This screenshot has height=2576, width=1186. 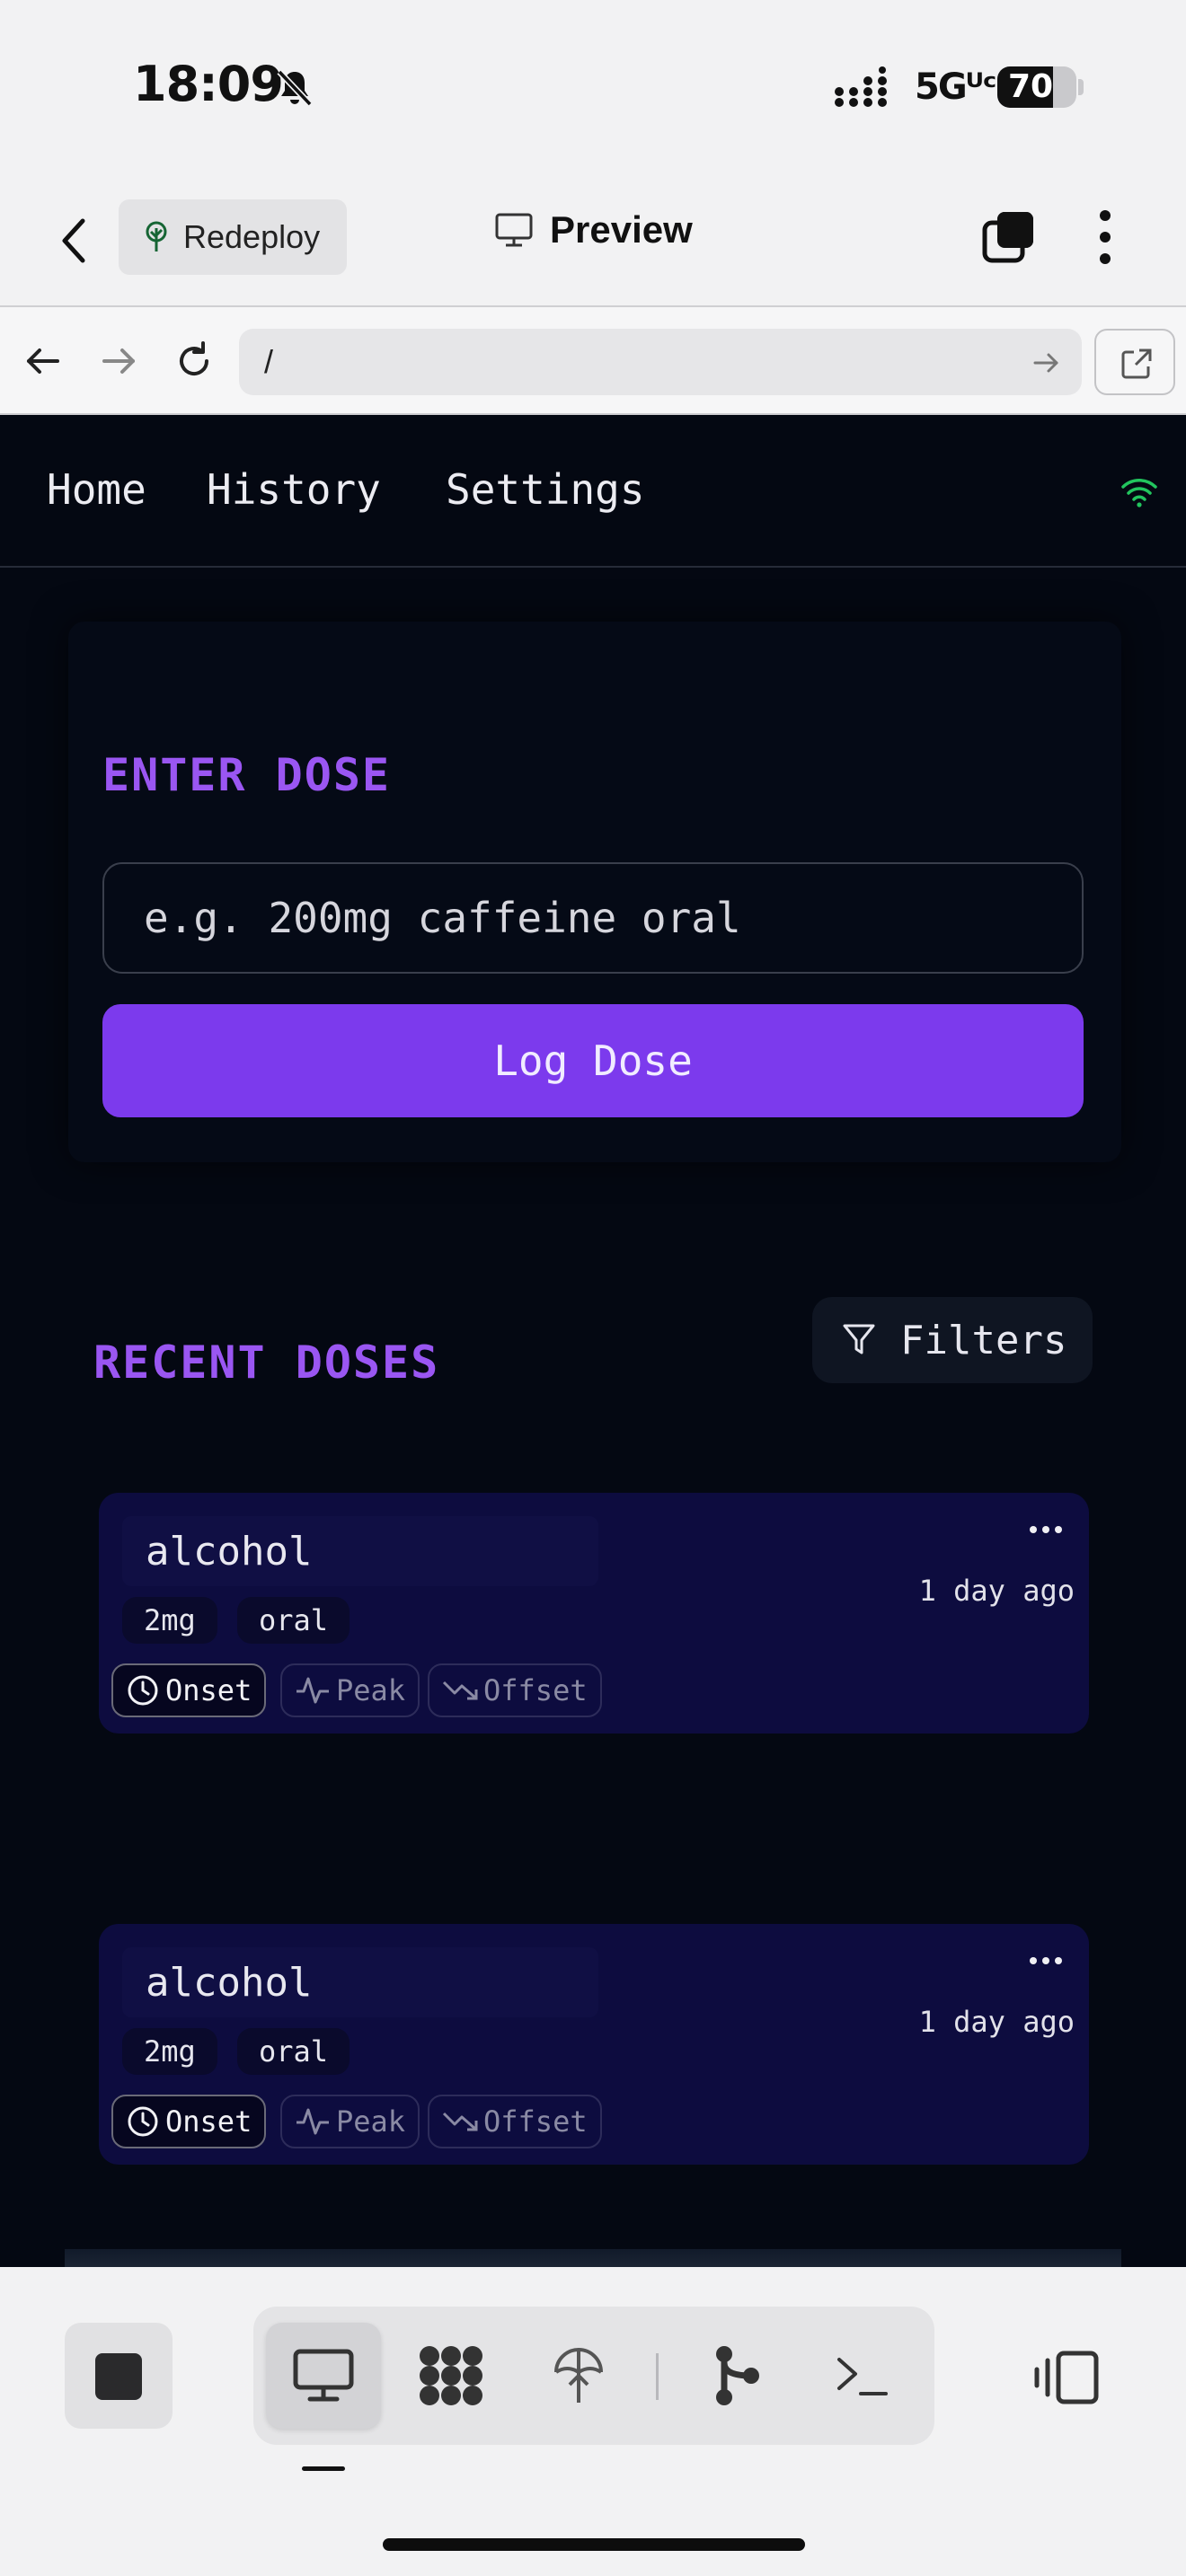 What do you see at coordinates (118, 361) in the screenshot?
I see `arrow-forward-icon` at bounding box center [118, 361].